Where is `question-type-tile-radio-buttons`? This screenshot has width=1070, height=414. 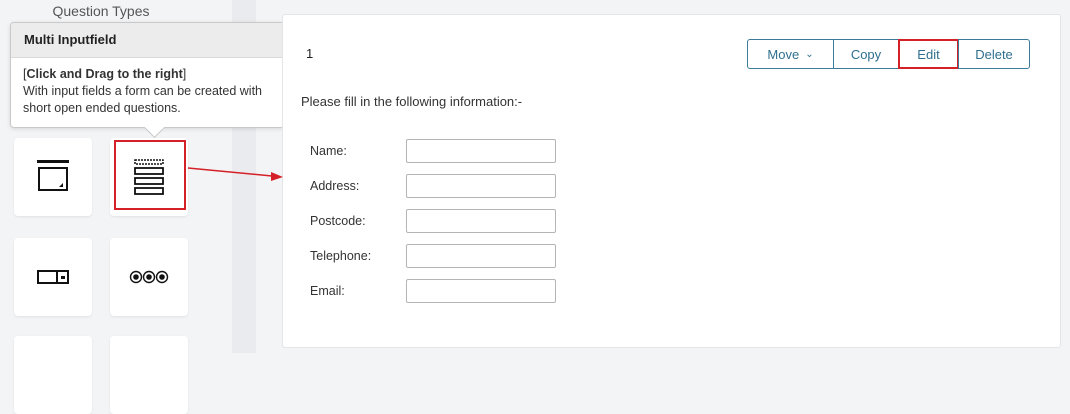 question-type-tile-radio-buttons is located at coordinates (149, 277).